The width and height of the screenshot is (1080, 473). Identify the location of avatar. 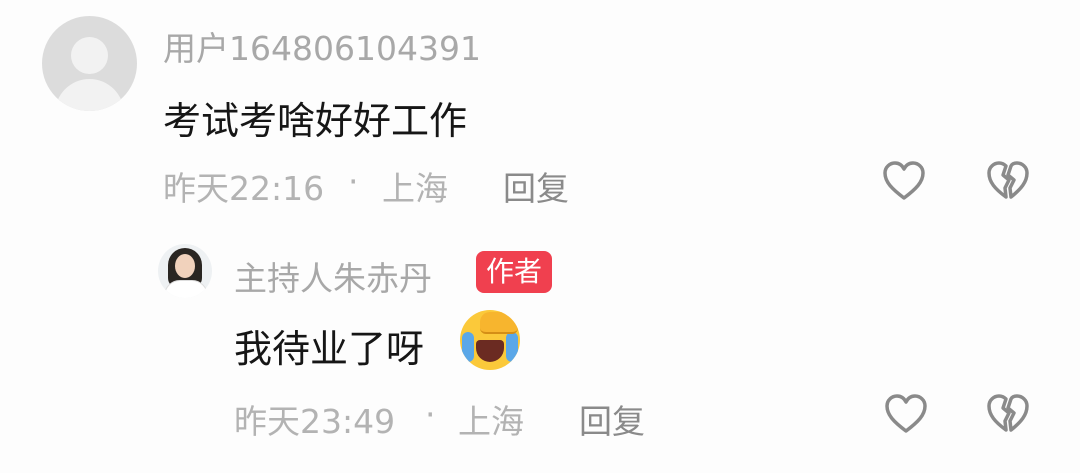
(89, 63).